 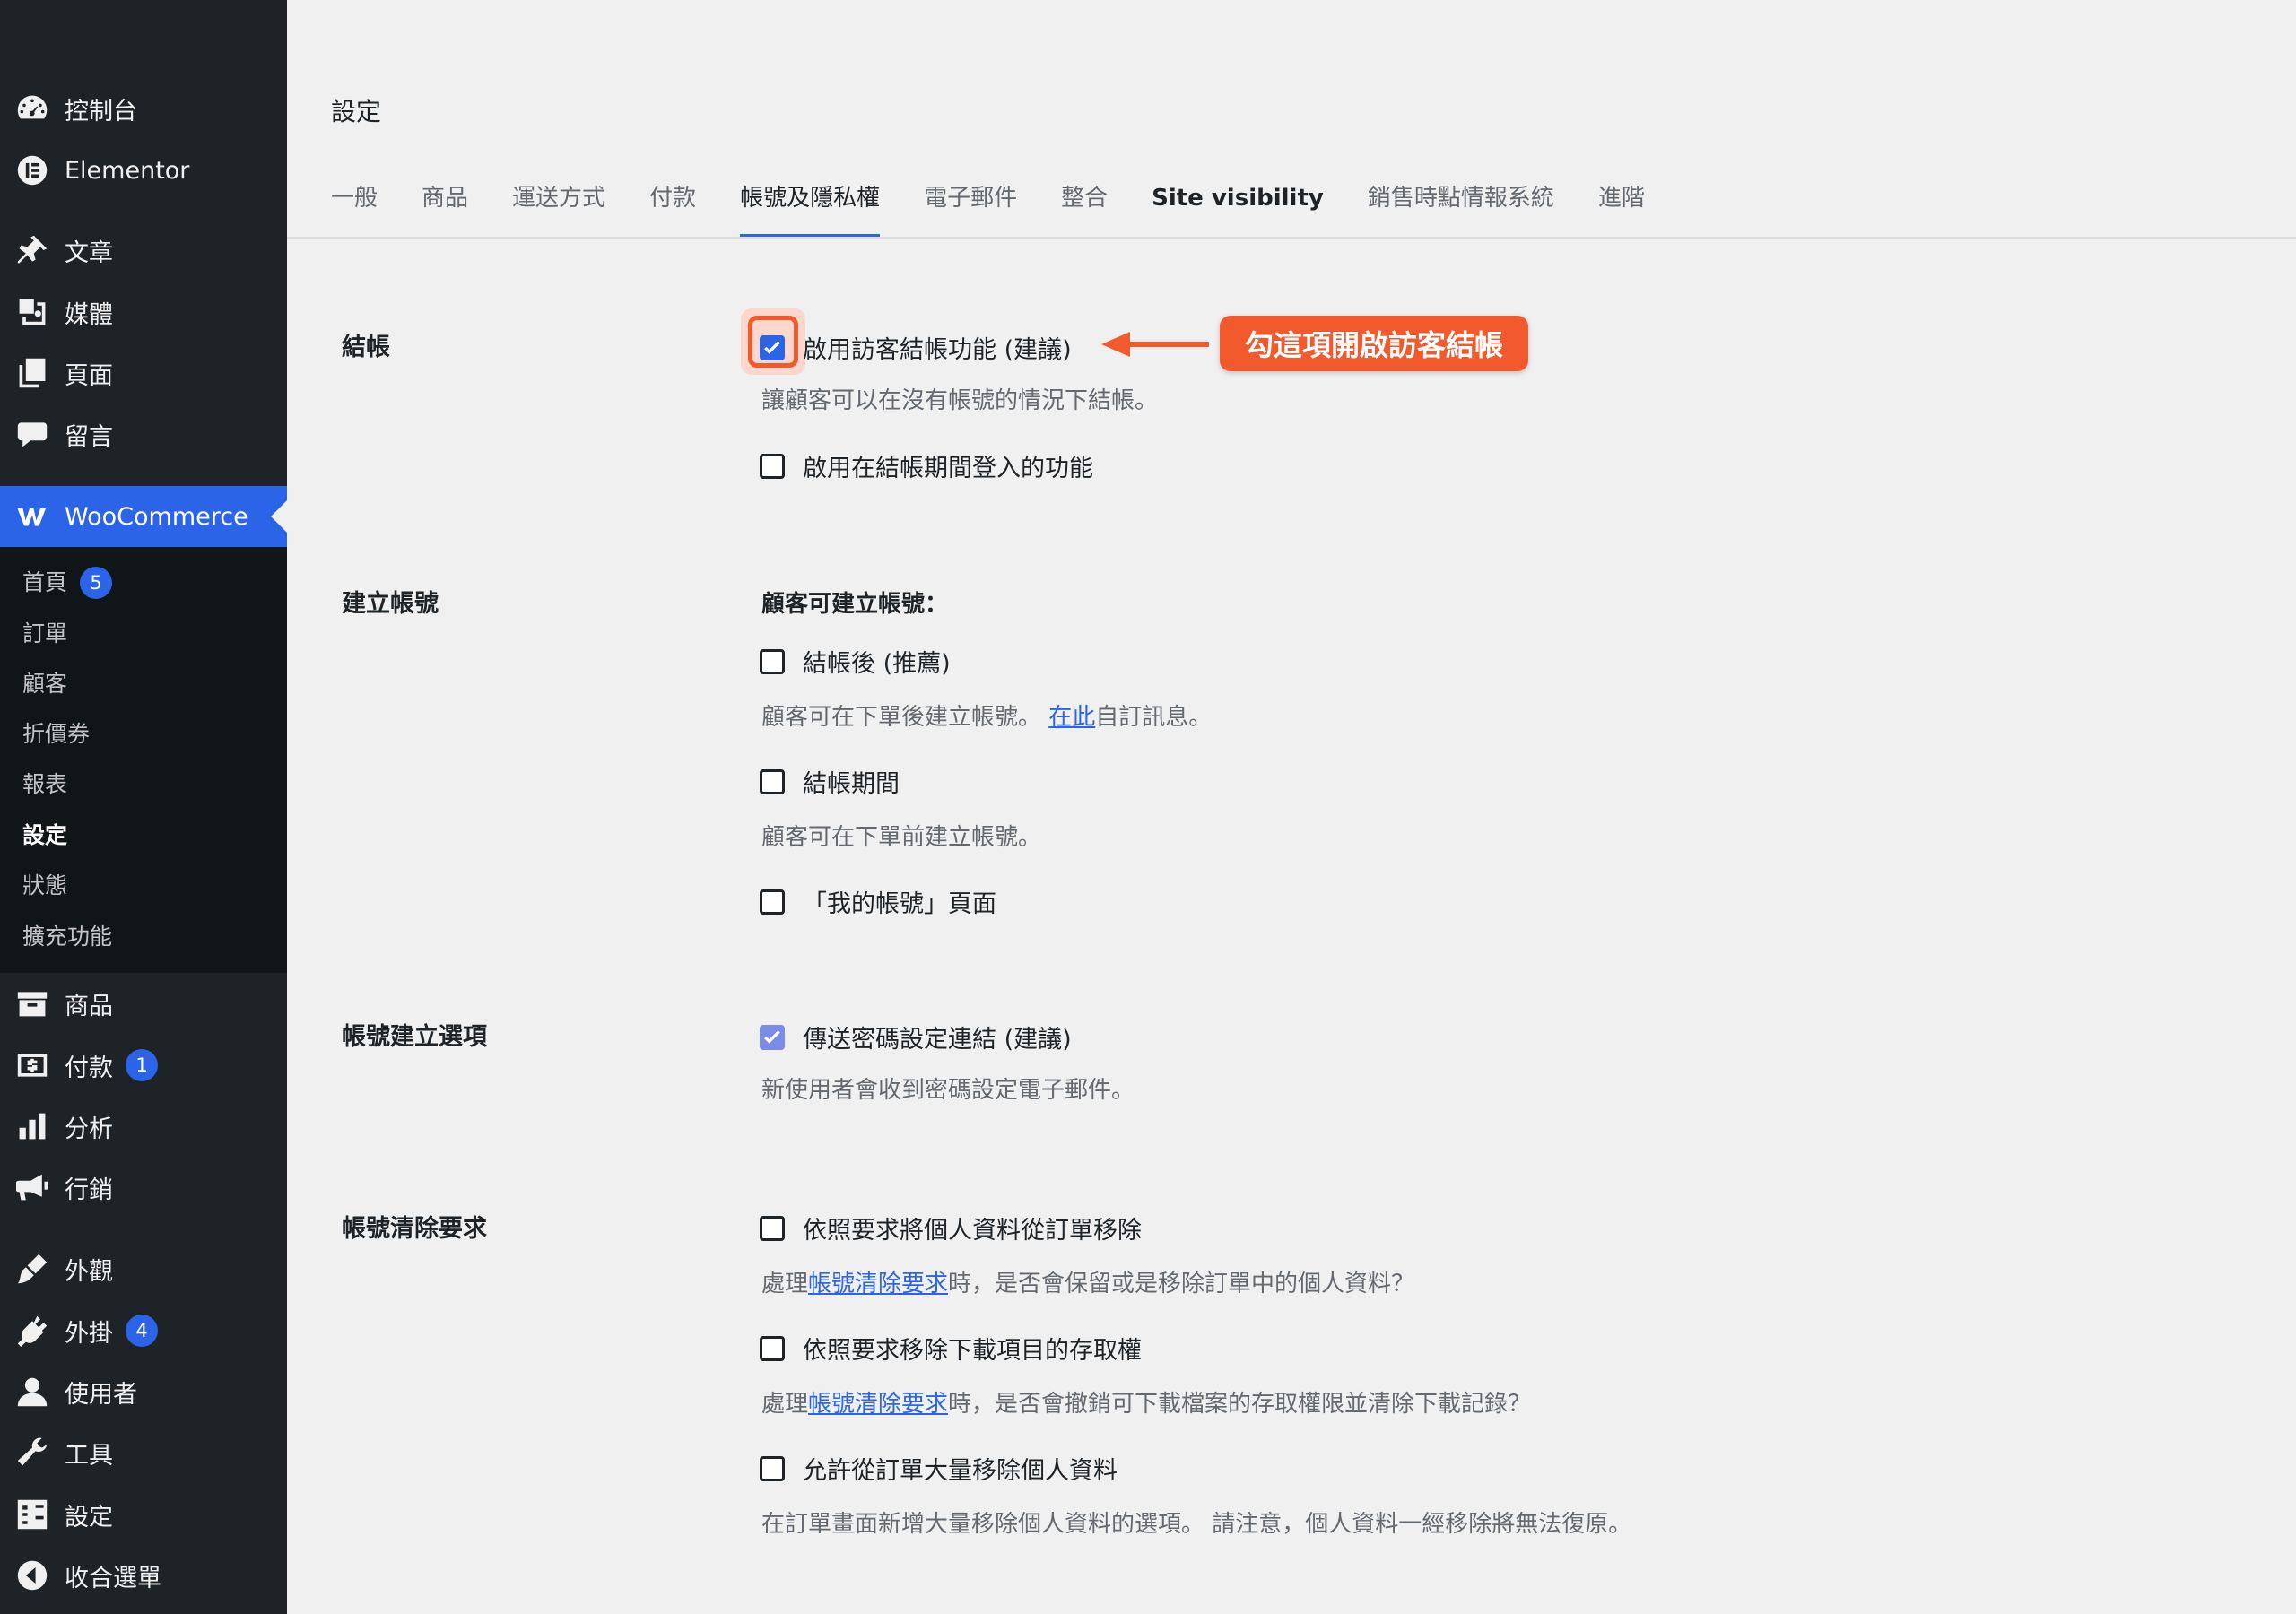 What do you see at coordinates (32, 373) in the screenshot?
I see `pages-icon` at bounding box center [32, 373].